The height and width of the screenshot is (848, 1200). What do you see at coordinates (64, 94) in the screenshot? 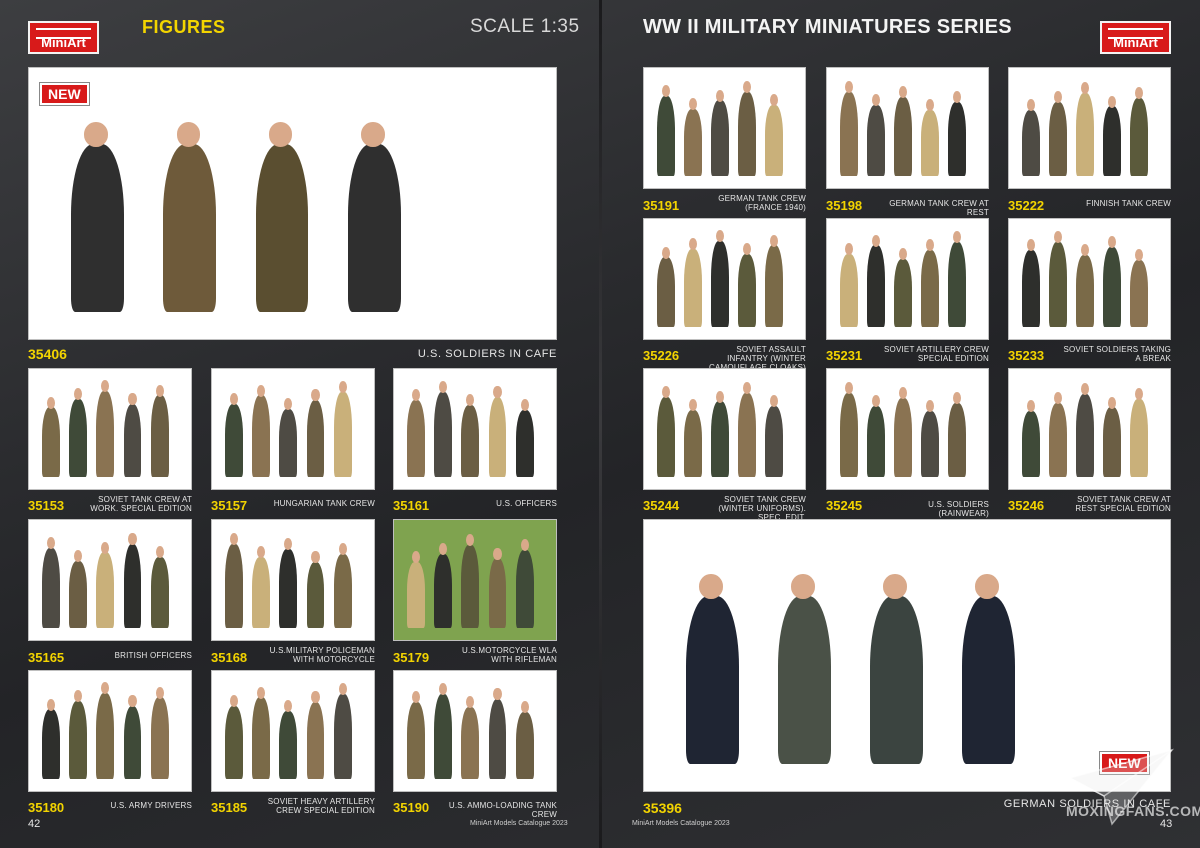
I see `new-badge: NEW` at bounding box center [64, 94].